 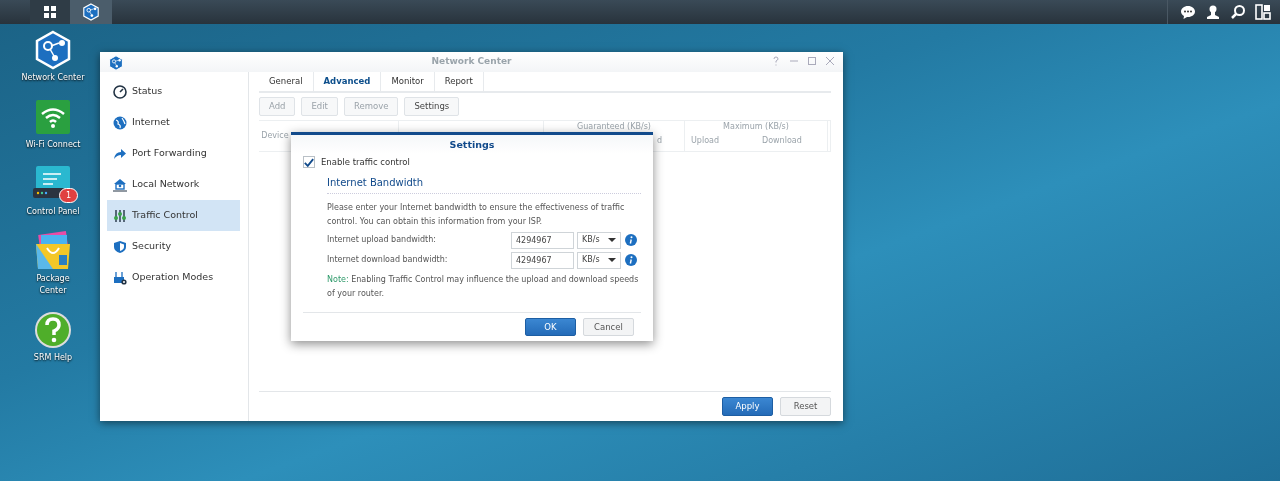 I want to click on sidebar-item: Port Forwarding, so click(x=173, y=153).